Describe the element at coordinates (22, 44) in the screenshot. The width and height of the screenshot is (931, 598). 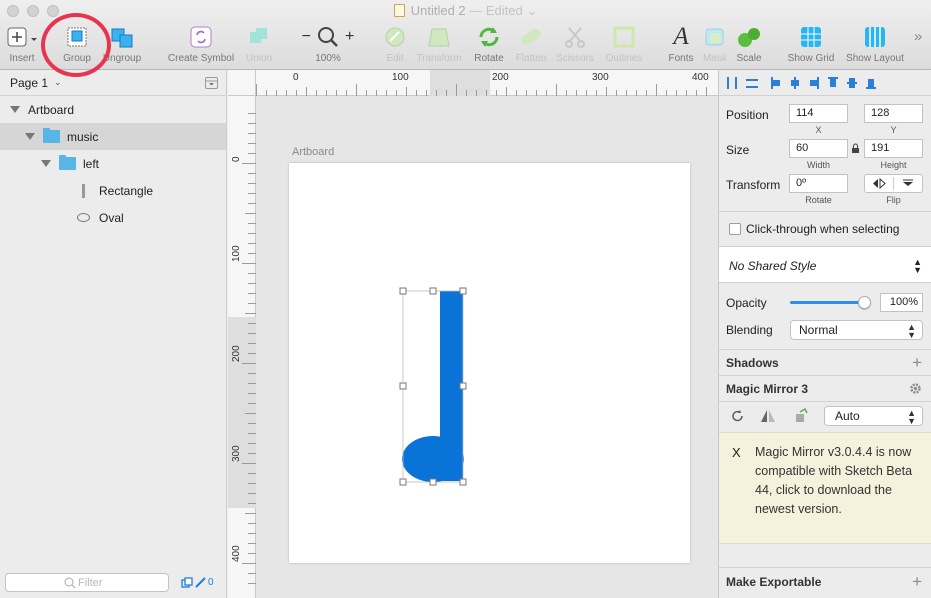
I see `insert-button: Insert` at that location.